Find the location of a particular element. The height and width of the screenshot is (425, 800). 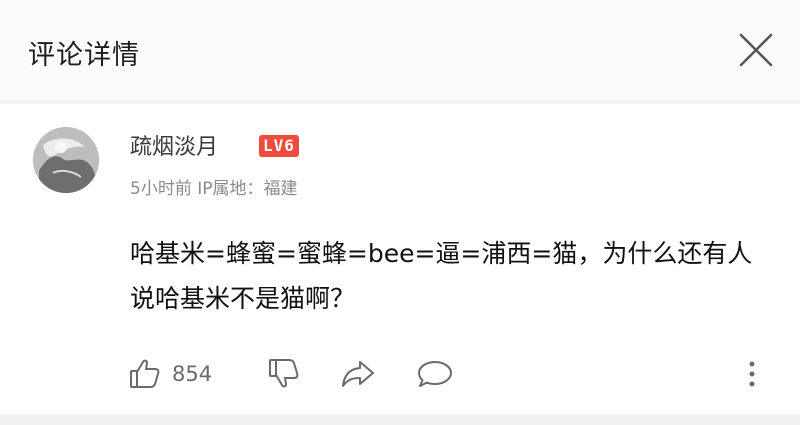

share-icon is located at coordinates (358, 374).